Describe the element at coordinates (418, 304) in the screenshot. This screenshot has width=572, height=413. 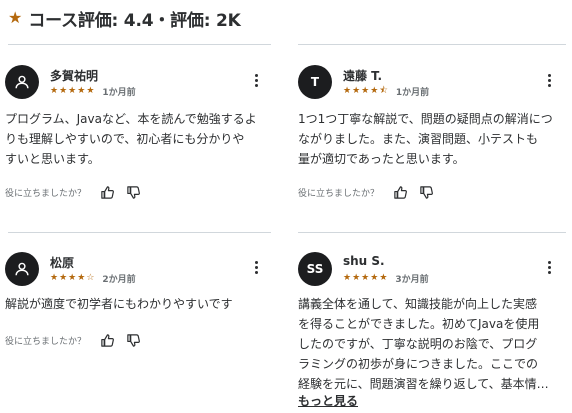
I see `review-text-line: 講義全体を通して、知識技能が向上した実感` at that location.